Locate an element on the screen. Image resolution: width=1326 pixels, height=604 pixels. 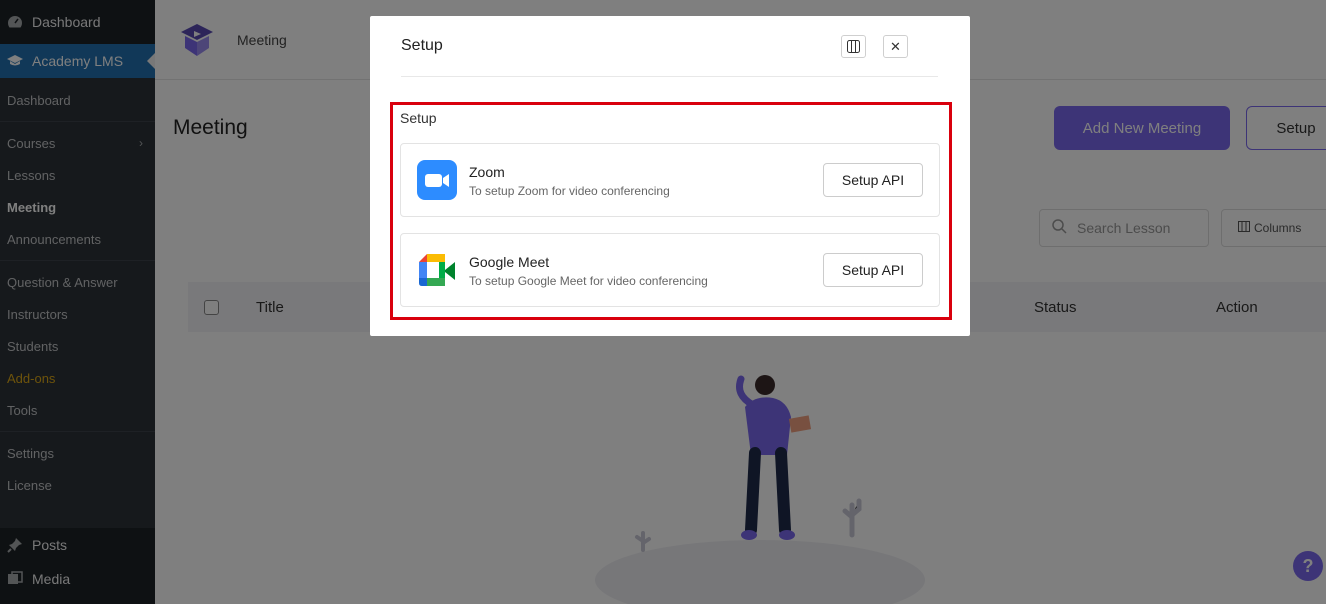
zoom-logo-icon is located at coordinates (437, 180).